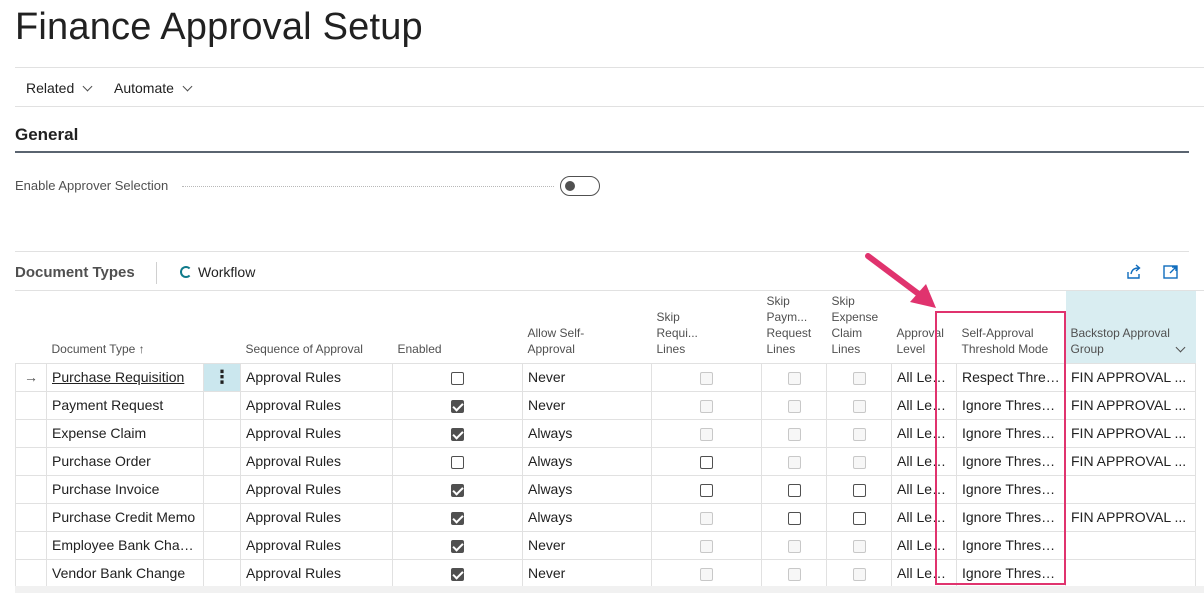 The height and width of the screenshot is (593, 1204). I want to click on document-type-cell: Purchase Requisition, so click(125, 377).